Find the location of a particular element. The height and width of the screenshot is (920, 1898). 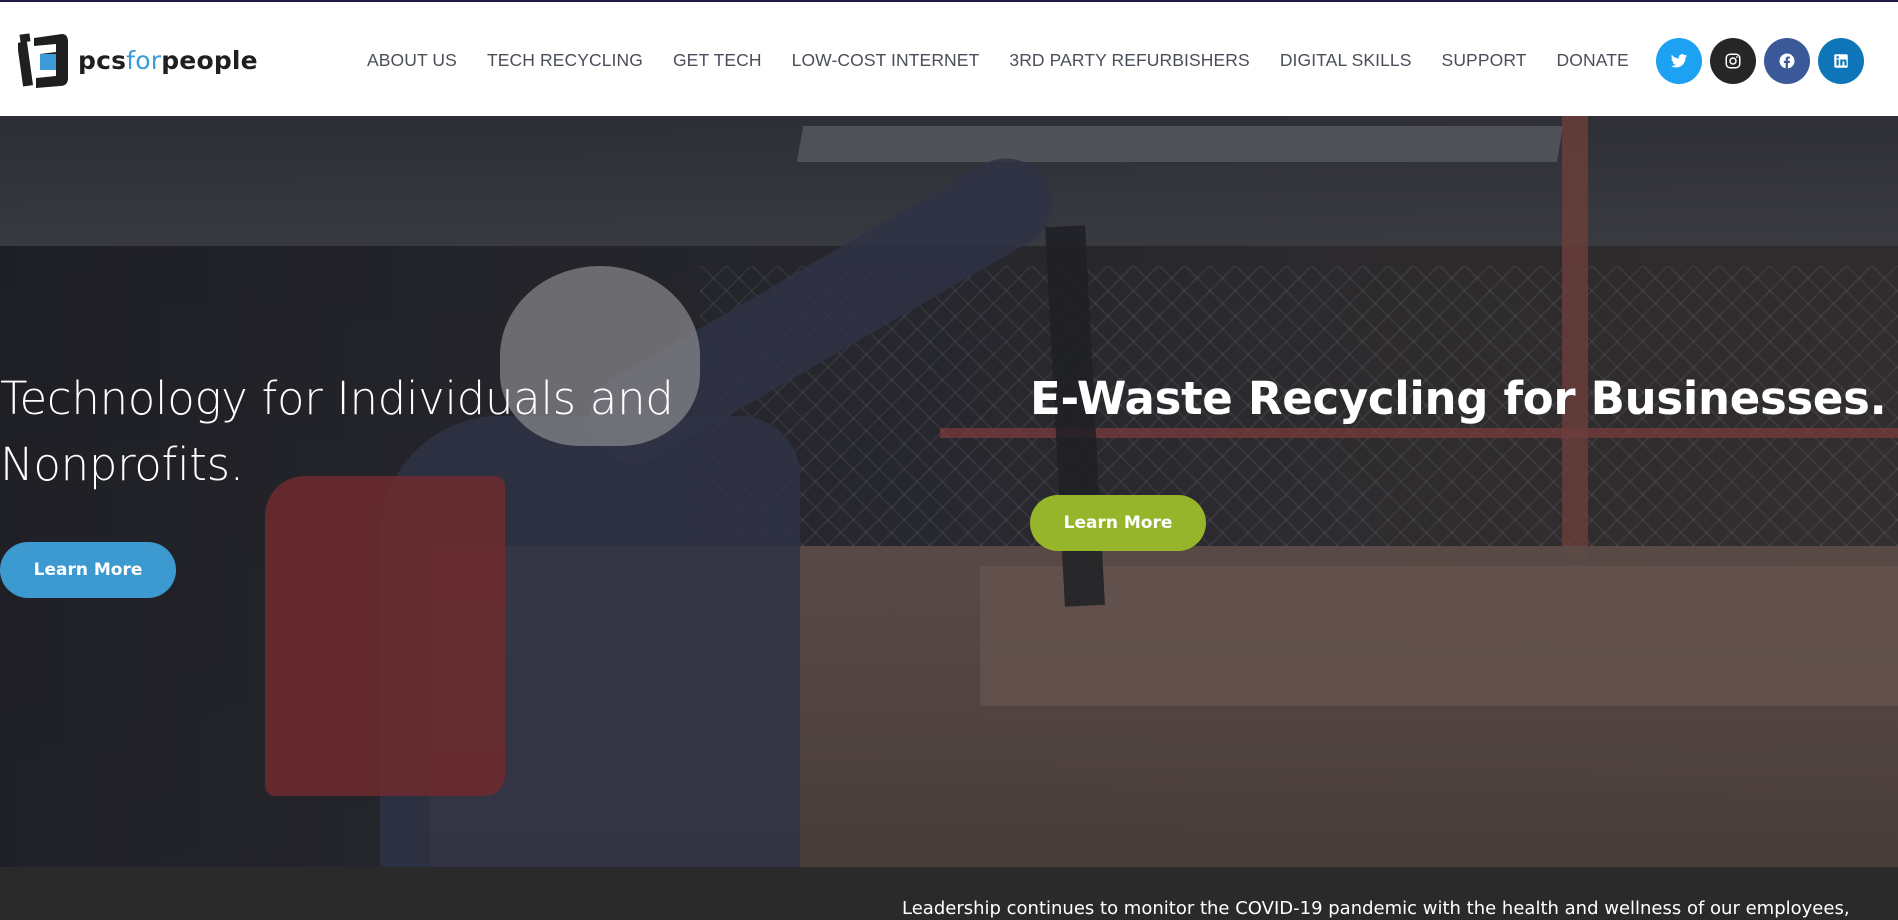

facebook-button is located at coordinates (1787, 61).